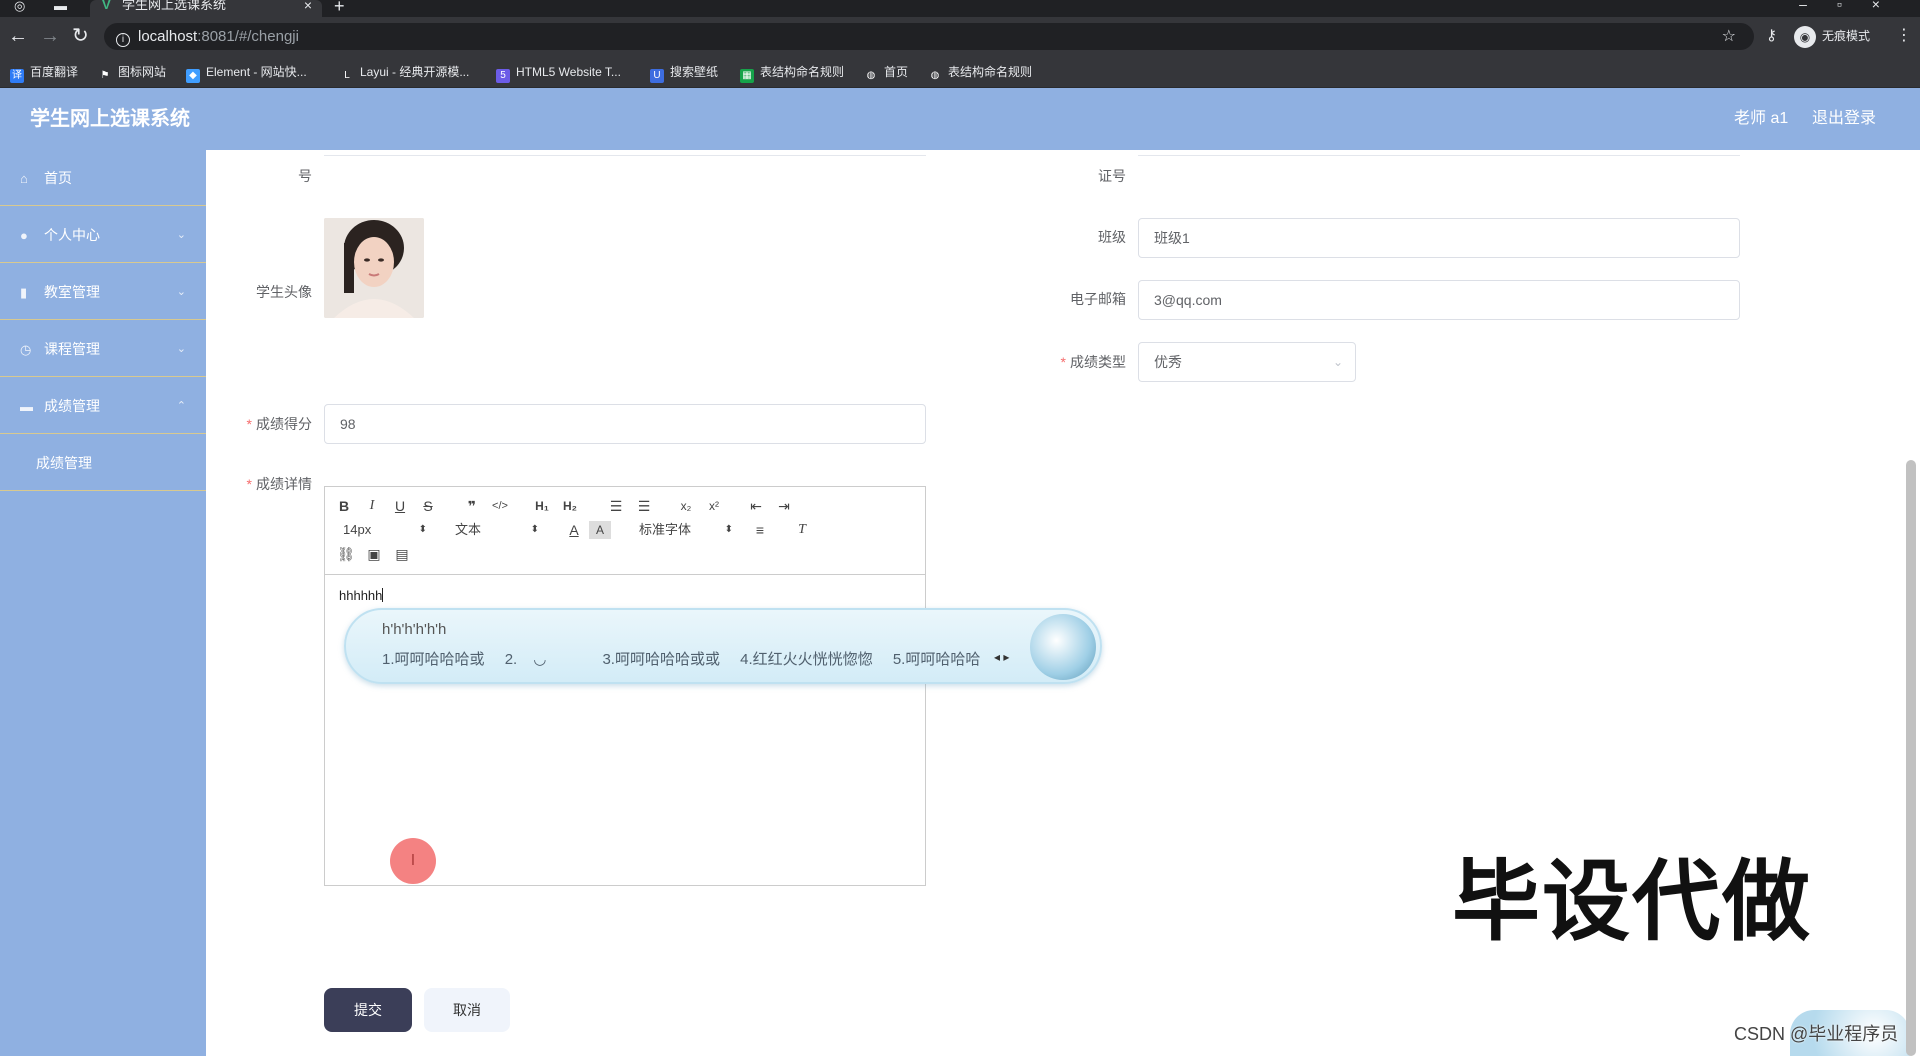 Image resolution: width=1920 pixels, height=1056 pixels. What do you see at coordinates (385, 530) in the screenshot?
I see `font-size-select: 14px ⬍` at bounding box center [385, 530].